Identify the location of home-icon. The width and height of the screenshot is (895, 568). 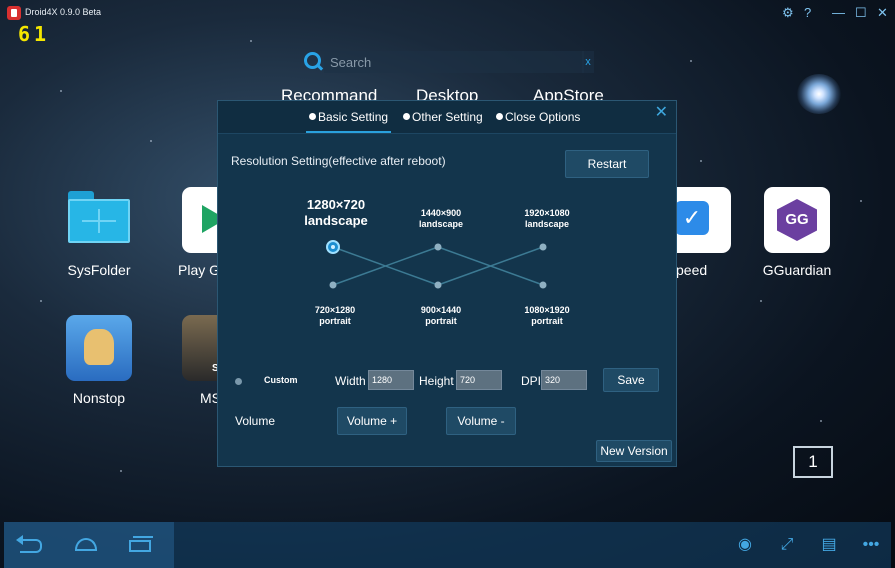
(87, 545).